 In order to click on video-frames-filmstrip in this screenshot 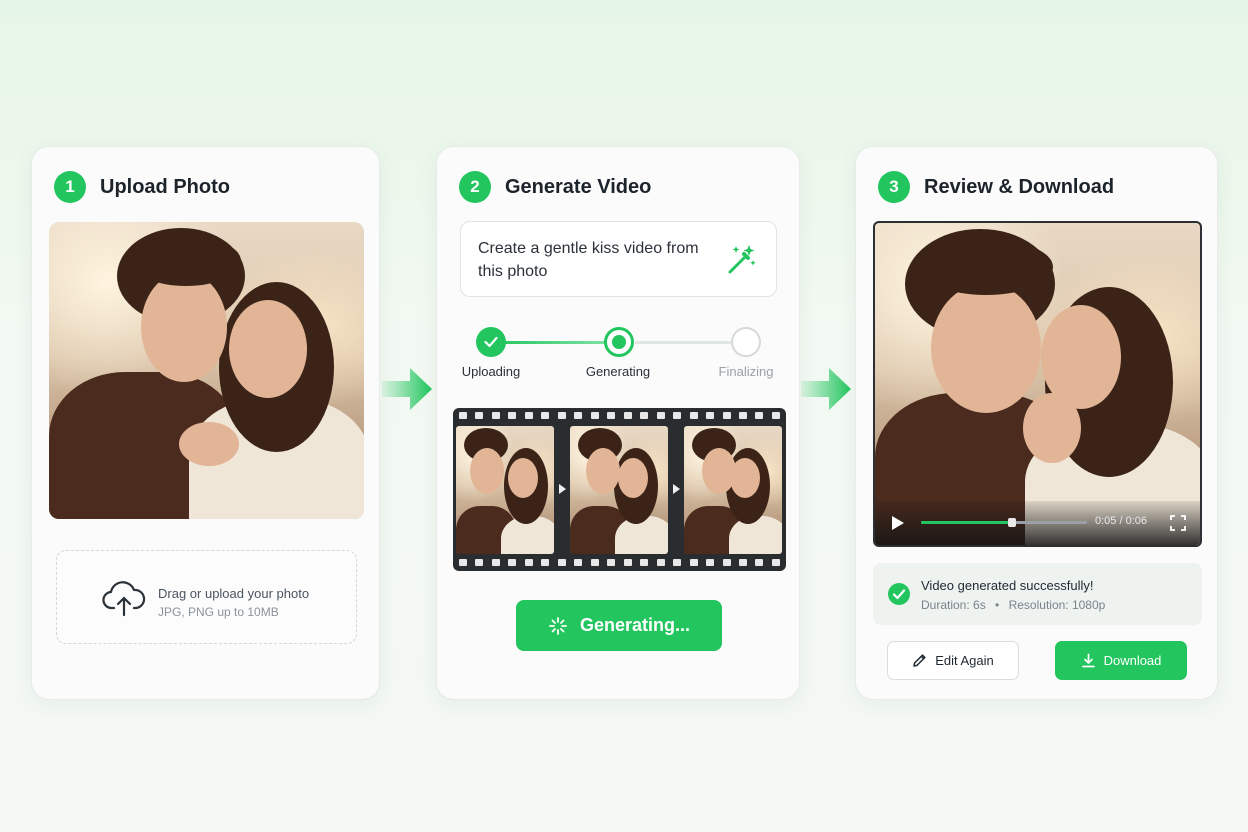, I will do `click(619, 489)`.